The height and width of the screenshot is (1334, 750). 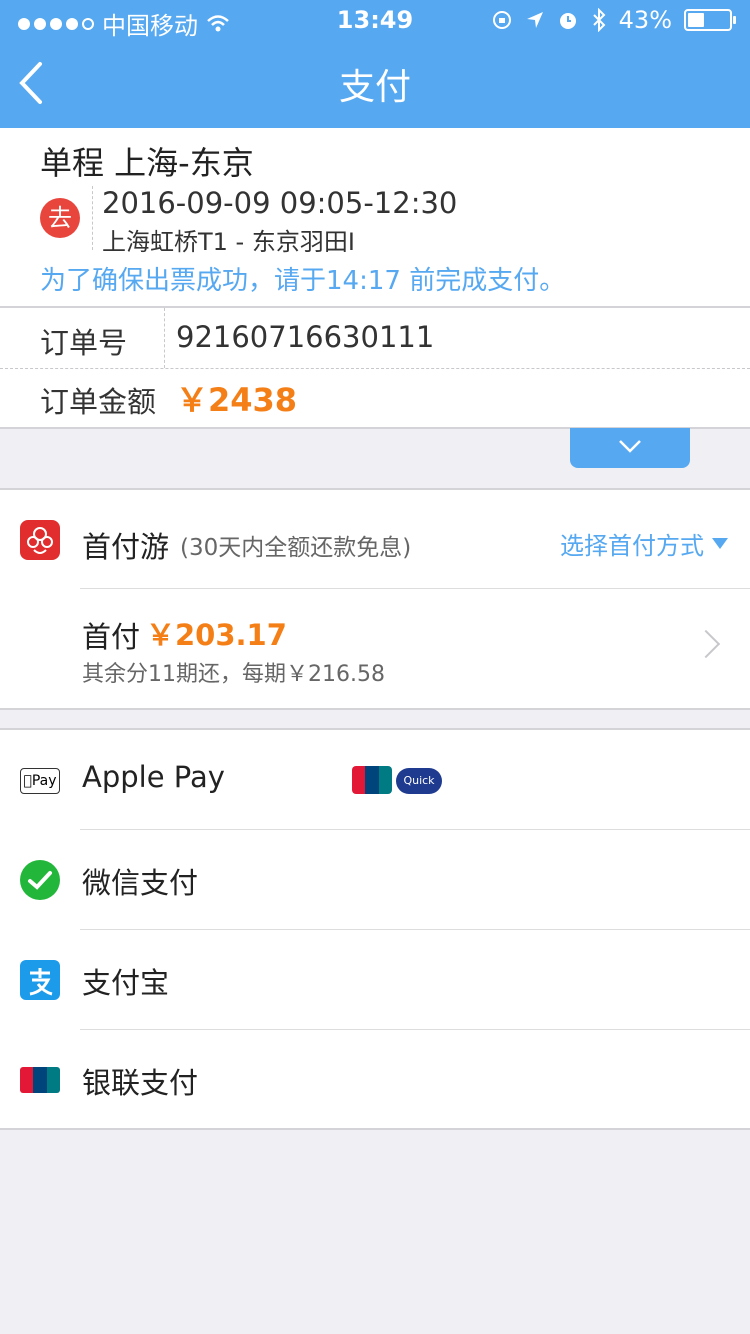 I want to click on order-number-row: 订单号 92160716630111, so click(x=375, y=338).